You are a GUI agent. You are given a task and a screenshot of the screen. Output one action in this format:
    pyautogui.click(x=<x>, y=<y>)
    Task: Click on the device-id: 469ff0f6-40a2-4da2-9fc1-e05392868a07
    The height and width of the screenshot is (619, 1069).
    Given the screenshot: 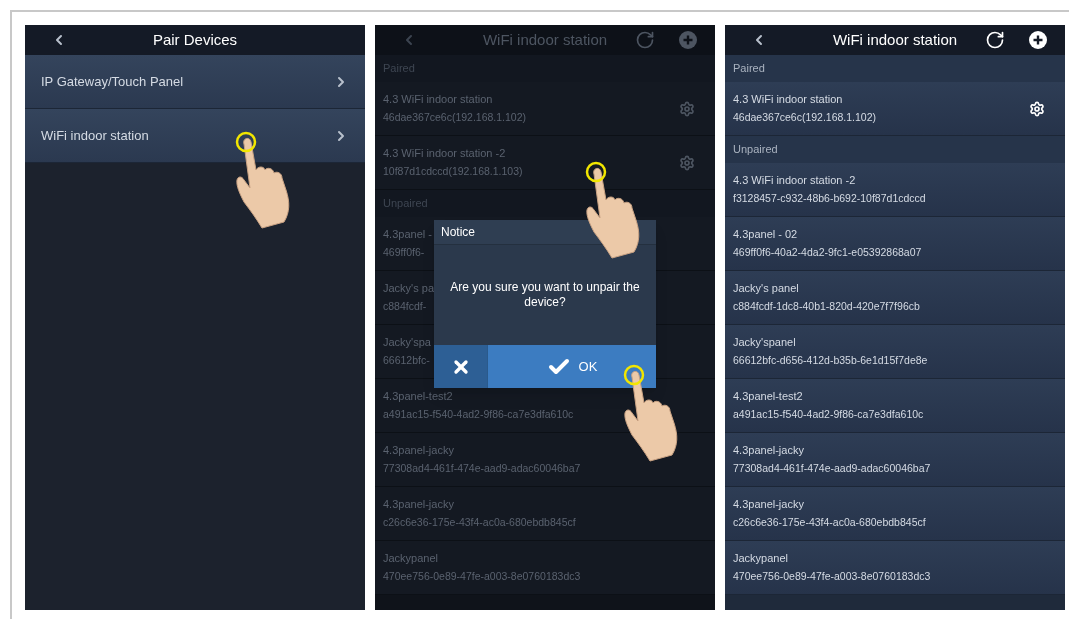 What is the action you would take?
    pyautogui.click(x=827, y=252)
    